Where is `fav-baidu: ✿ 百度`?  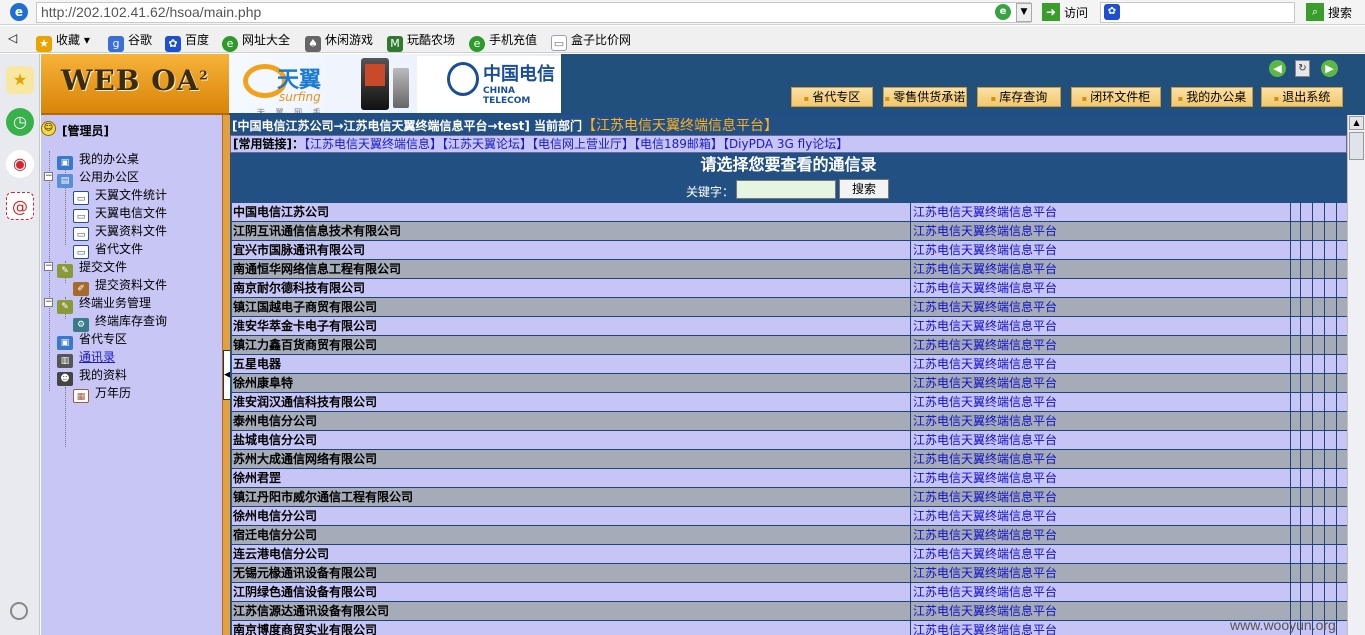 fav-baidu: ✿ 百度 is located at coordinates (187, 41).